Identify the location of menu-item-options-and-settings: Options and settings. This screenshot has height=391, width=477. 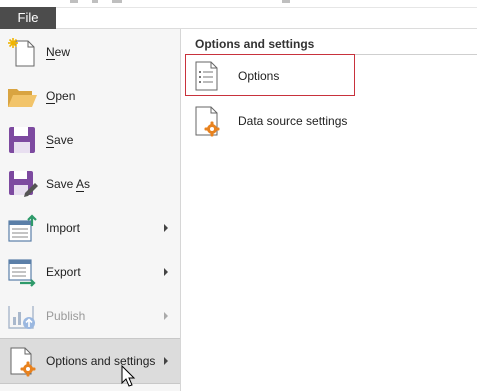
(90, 361).